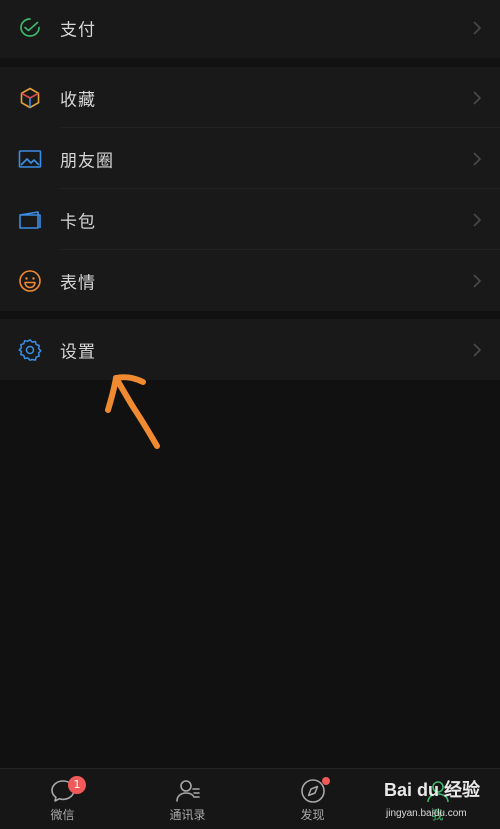 The image size is (500, 829). I want to click on watermark-url: jingyan.baidu.com, so click(426, 813).